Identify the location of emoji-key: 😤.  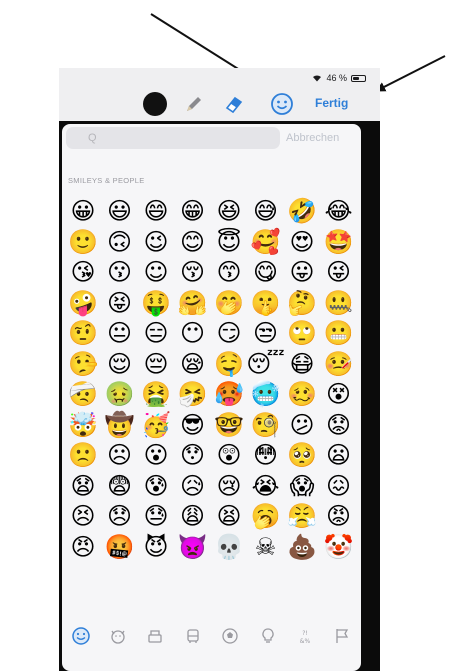
(302, 516).